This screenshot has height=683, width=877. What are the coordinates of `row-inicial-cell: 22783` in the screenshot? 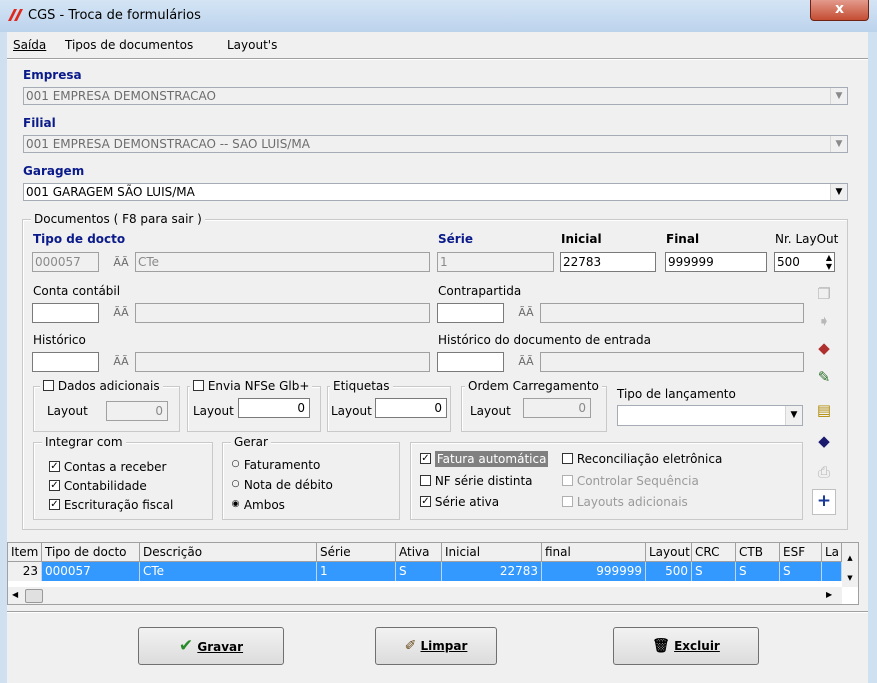 It's located at (492, 571).